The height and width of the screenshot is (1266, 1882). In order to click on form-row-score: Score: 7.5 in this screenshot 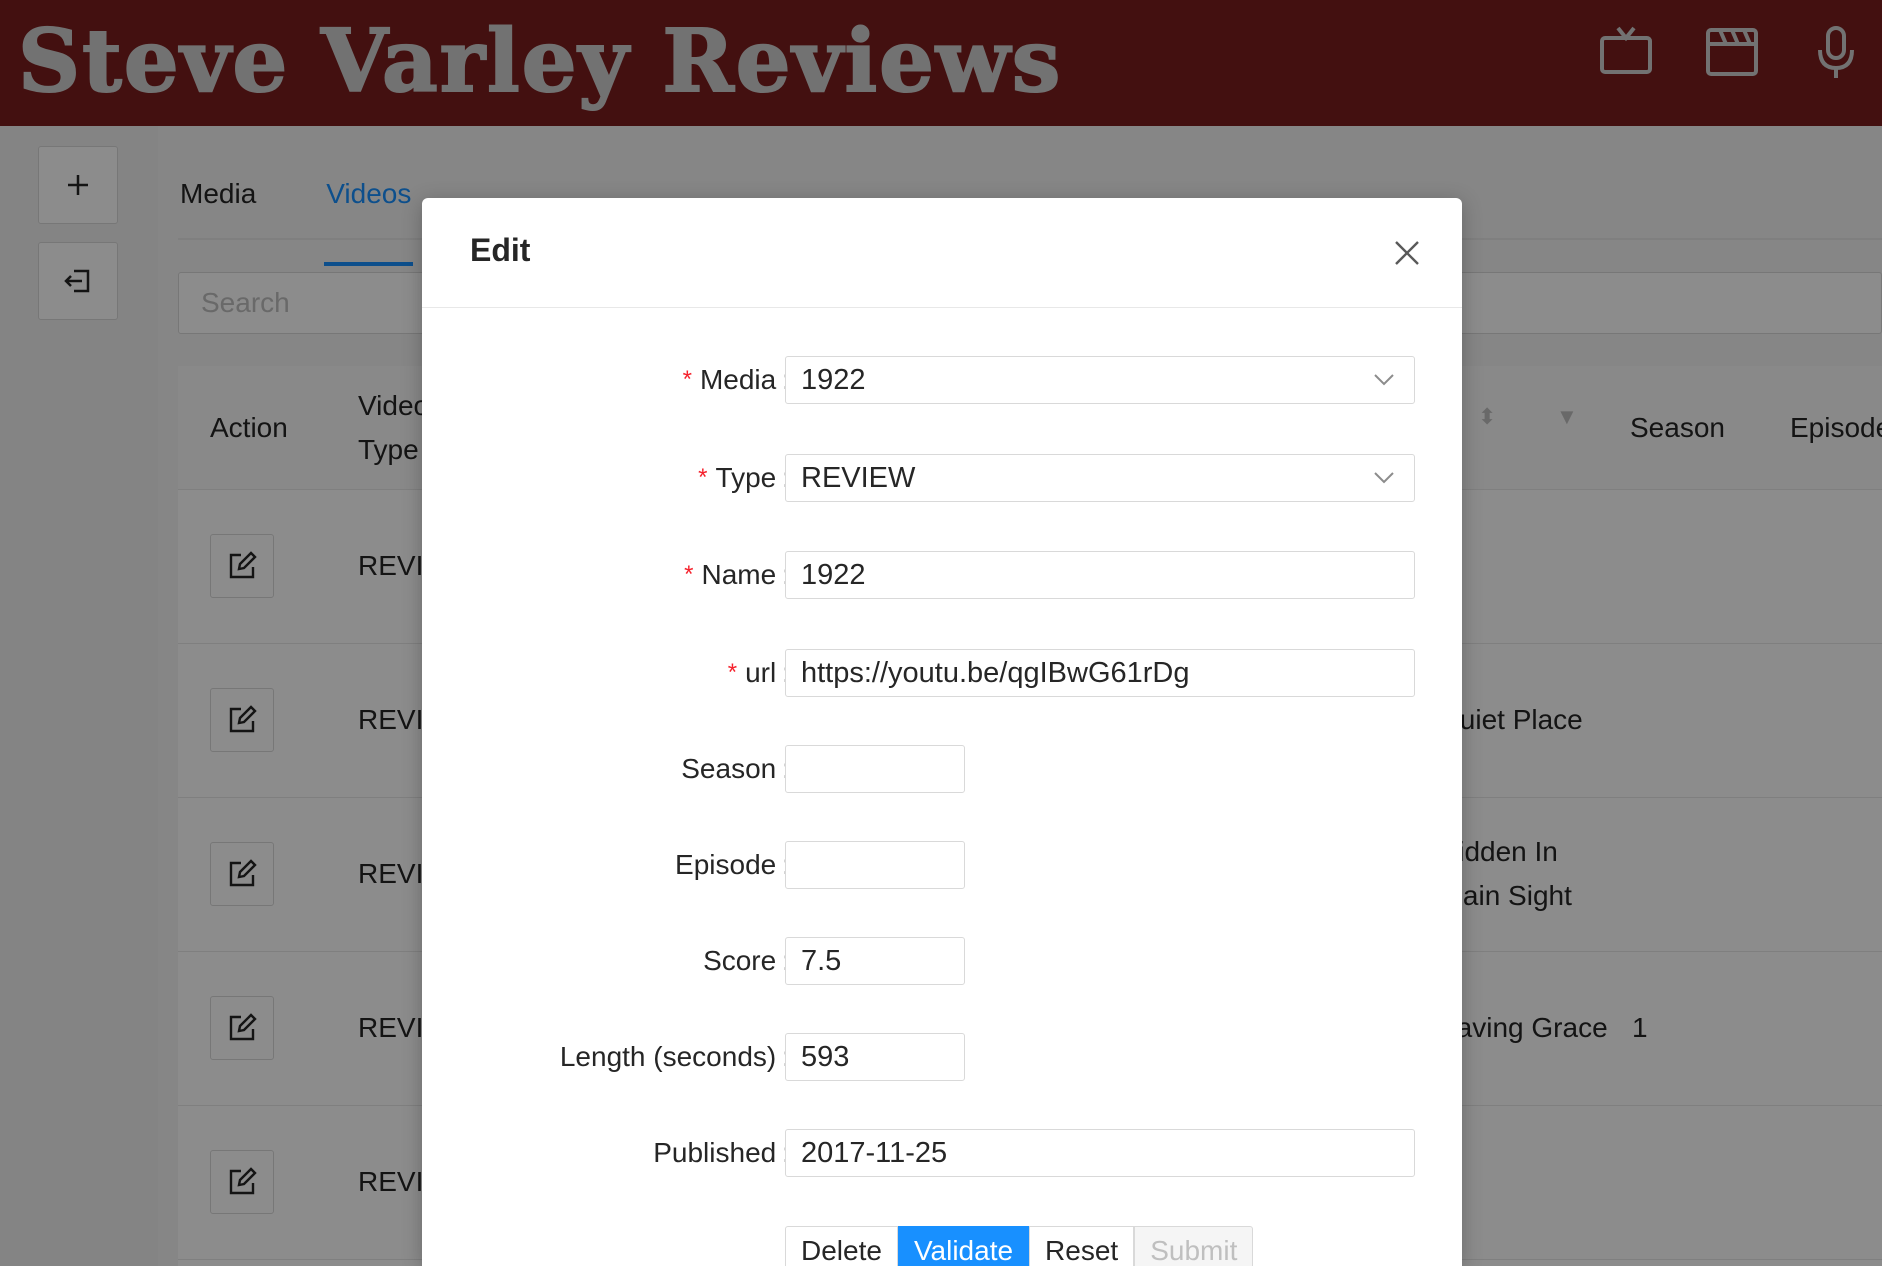, I will do `click(942, 961)`.